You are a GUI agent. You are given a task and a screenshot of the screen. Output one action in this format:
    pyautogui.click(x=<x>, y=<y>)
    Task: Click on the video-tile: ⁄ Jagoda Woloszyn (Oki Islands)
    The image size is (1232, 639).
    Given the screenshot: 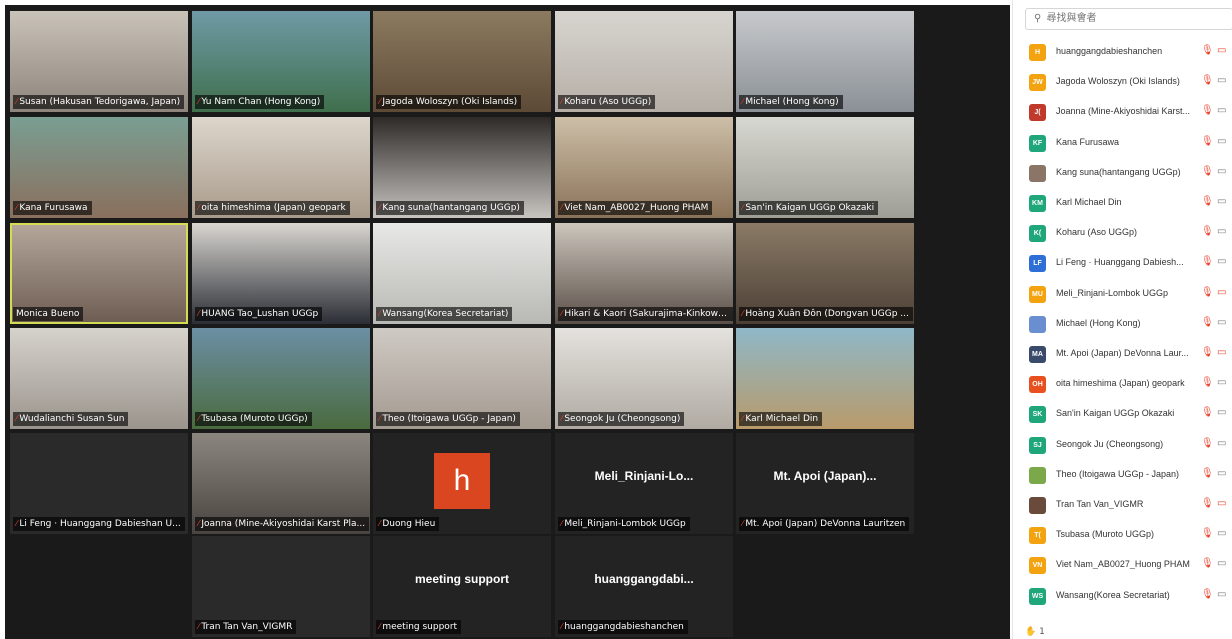 What is the action you would take?
    pyautogui.click(x=462, y=61)
    